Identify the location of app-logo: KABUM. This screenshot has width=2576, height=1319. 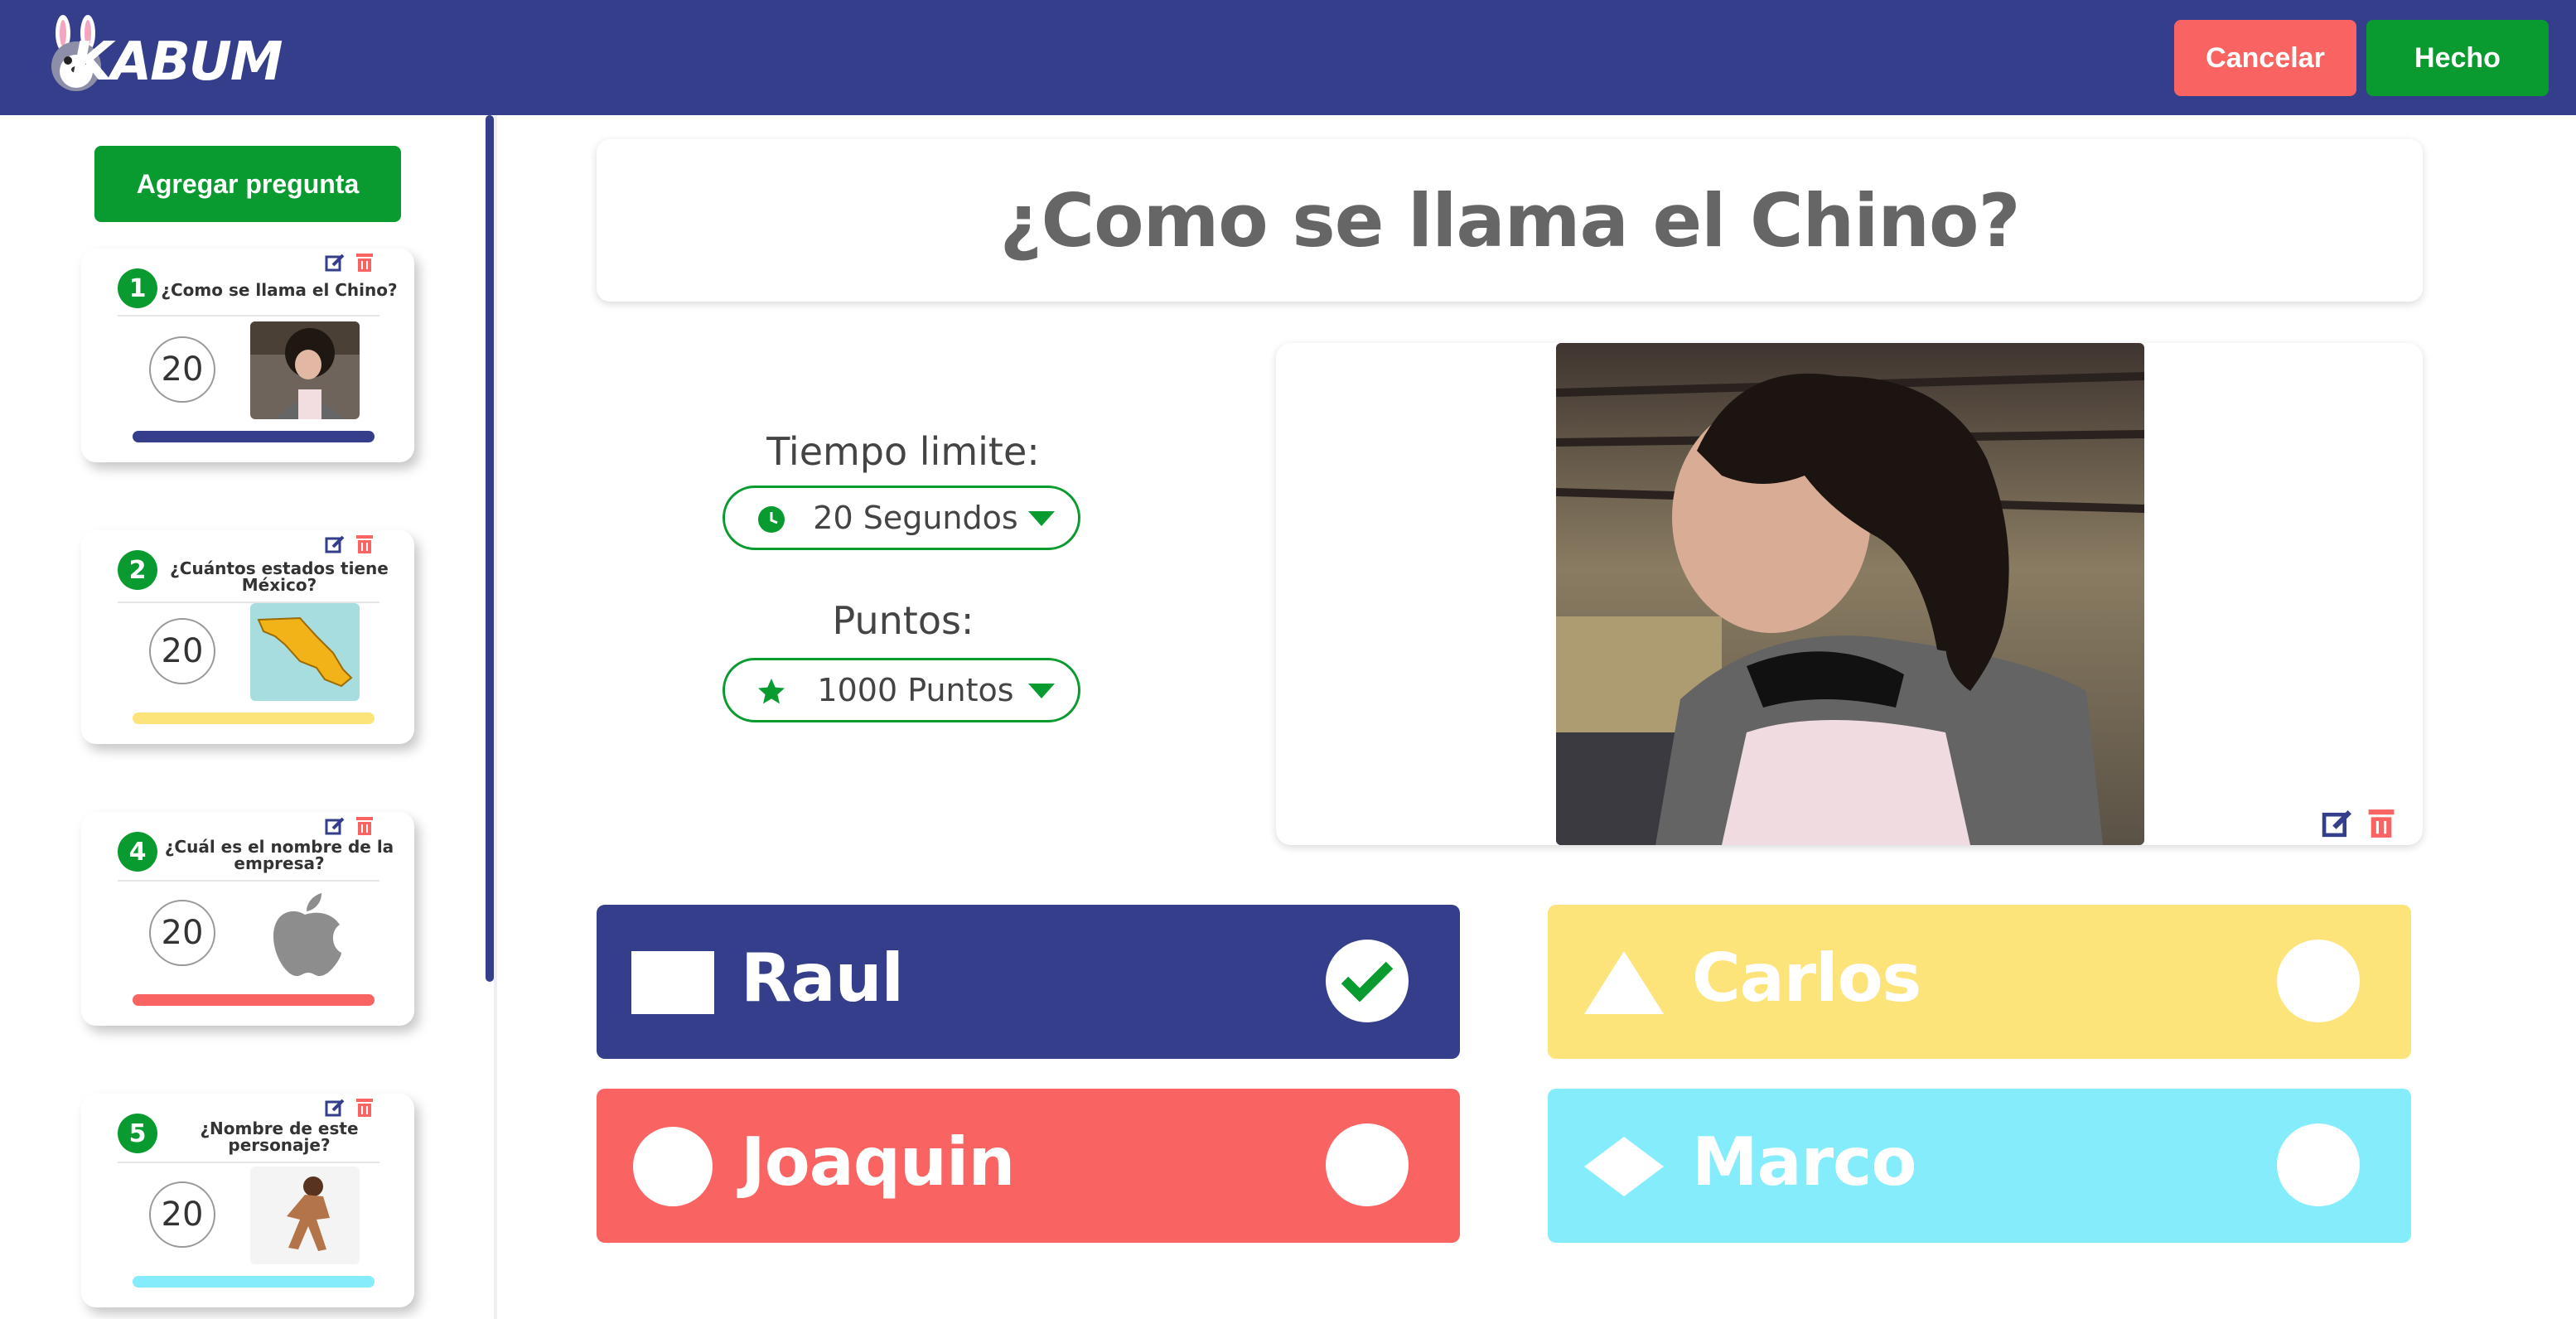
(162, 56).